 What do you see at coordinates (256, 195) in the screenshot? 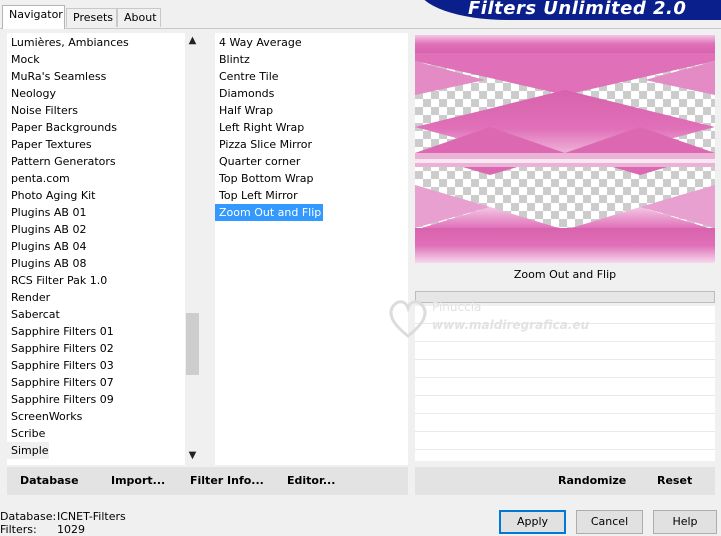
I see `filter-item: Top Left Mirror` at bounding box center [256, 195].